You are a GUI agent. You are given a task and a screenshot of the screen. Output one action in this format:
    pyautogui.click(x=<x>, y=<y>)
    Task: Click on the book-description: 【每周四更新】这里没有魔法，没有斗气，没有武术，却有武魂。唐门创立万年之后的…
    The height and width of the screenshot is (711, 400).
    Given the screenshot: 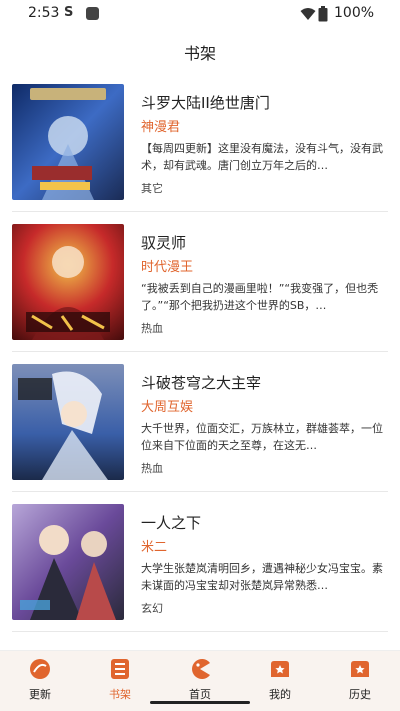 What is the action you would take?
    pyautogui.click(x=262, y=157)
    